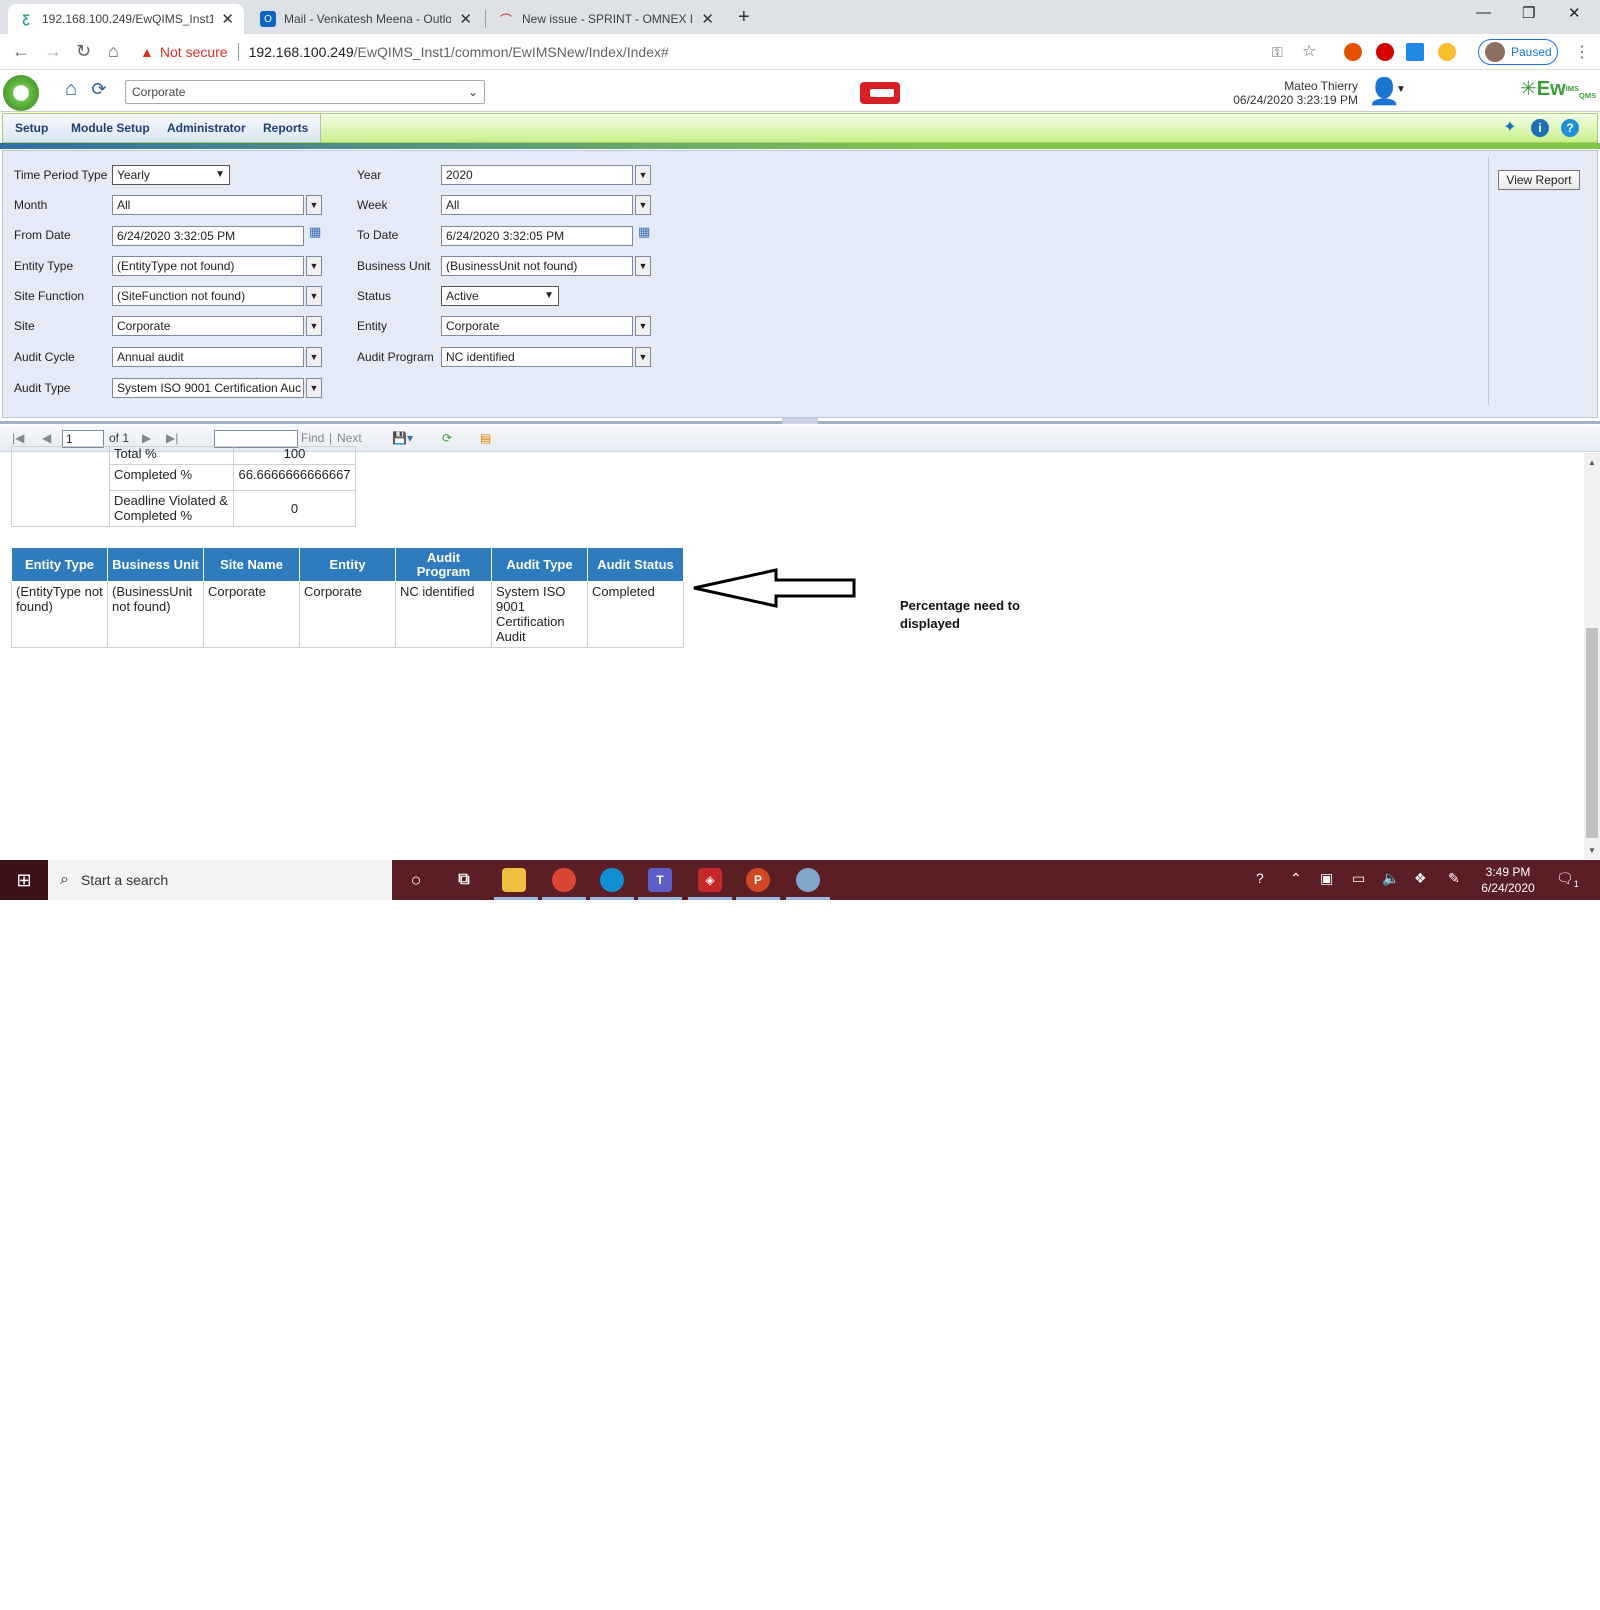 This screenshot has width=1600, height=1610. What do you see at coordinates (286, 128) in the screenshot?
I see `menu-reports: Reports` at bounding box center [286, 128].